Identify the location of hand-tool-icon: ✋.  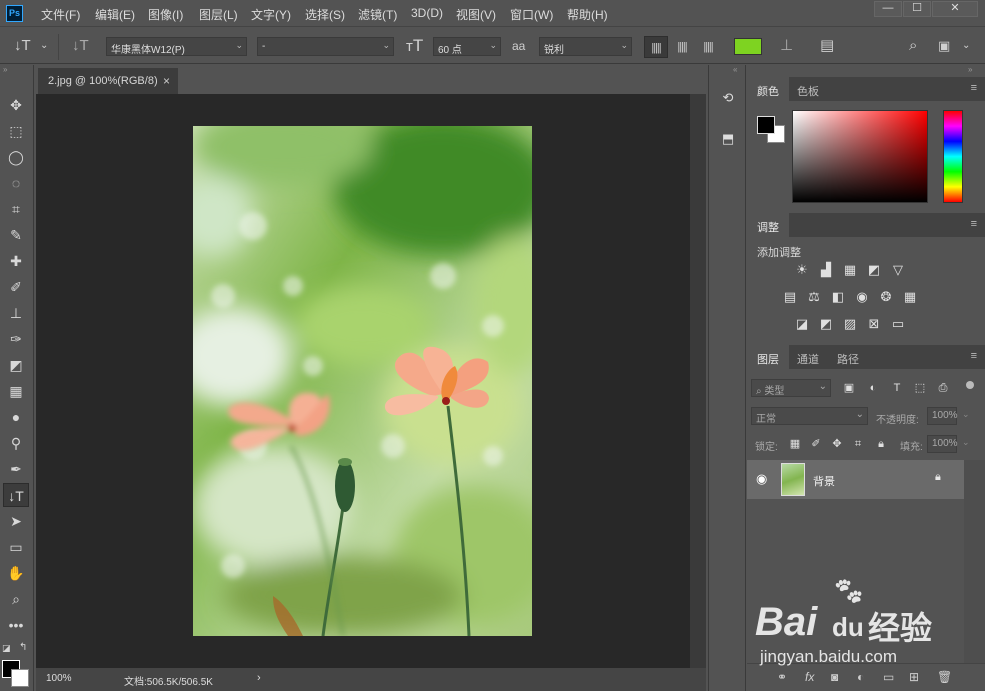
(16, 573).